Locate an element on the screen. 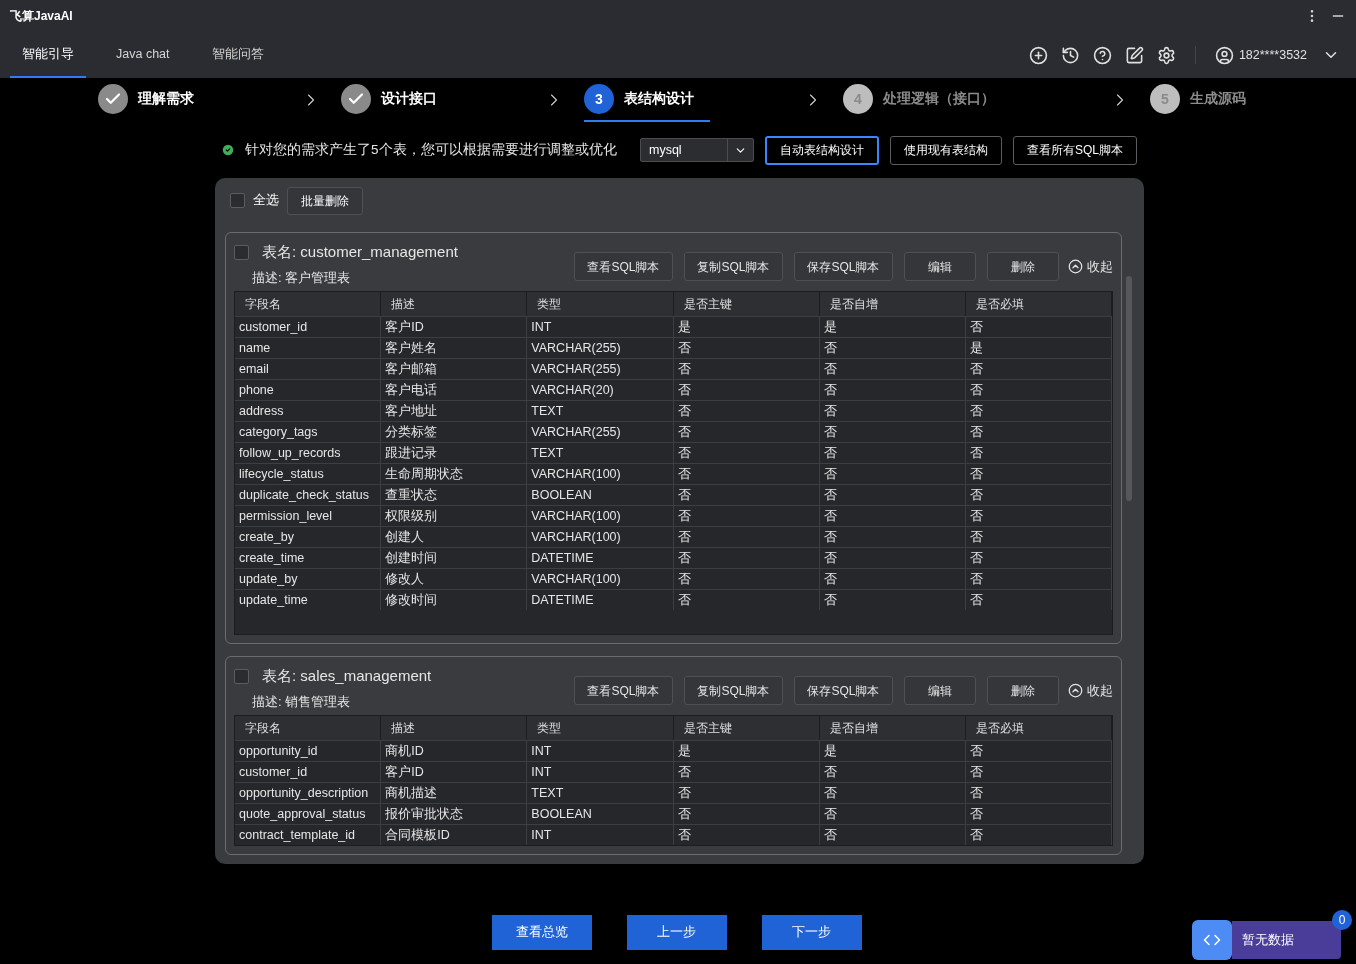 This screenshot has width=1356, height=964. table-cell: VARCHAR(20) is located at coordinates (600, 390).